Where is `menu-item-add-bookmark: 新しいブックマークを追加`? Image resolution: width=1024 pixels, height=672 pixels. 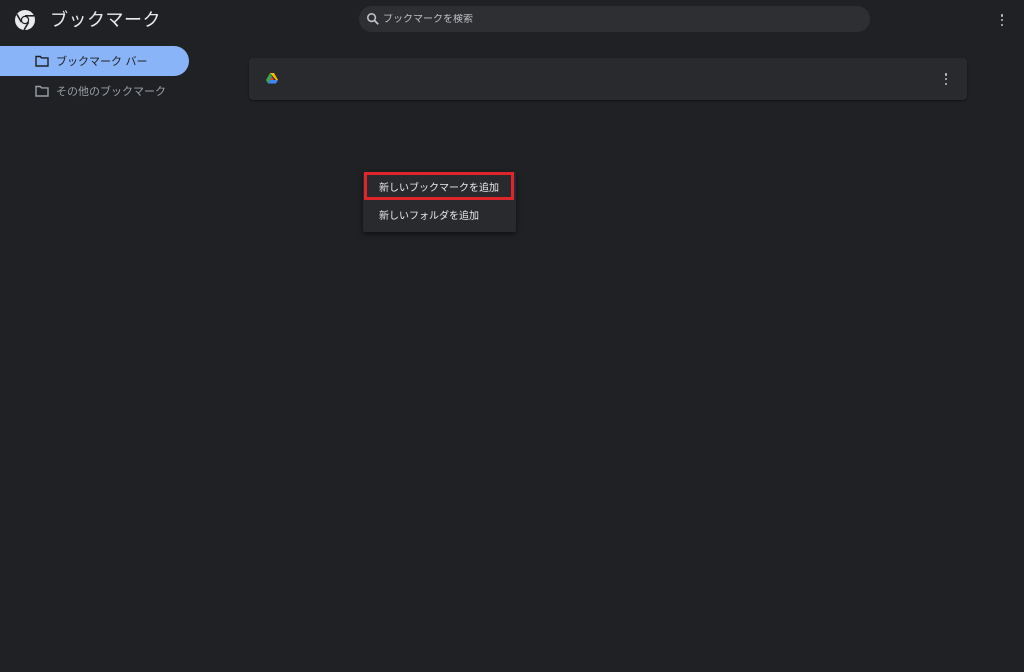
menu-item-add-bookmark: 新しいブックマークを追加 is located at coordinates (439, 186).